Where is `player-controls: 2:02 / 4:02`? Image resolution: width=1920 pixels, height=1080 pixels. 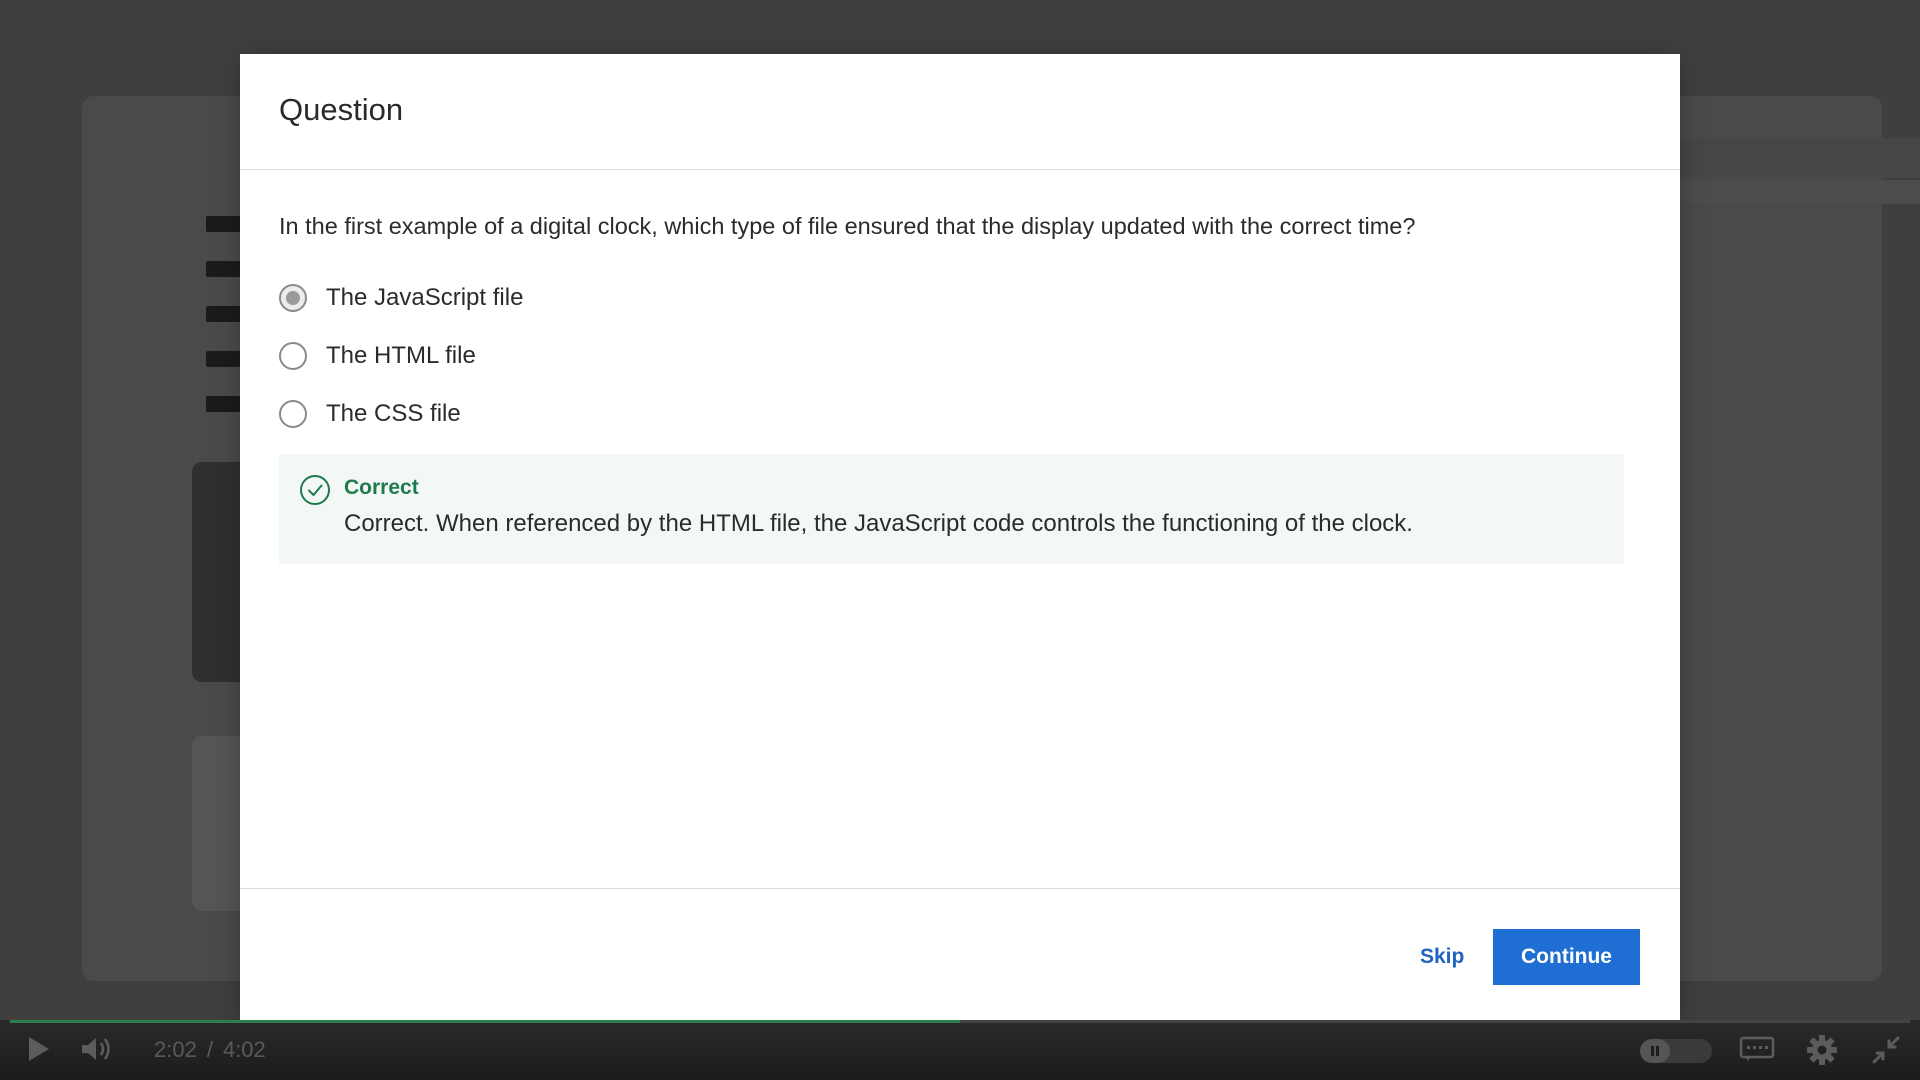 player-controls: 2:02 / 4:02 is located at coordinates (960, 1050).